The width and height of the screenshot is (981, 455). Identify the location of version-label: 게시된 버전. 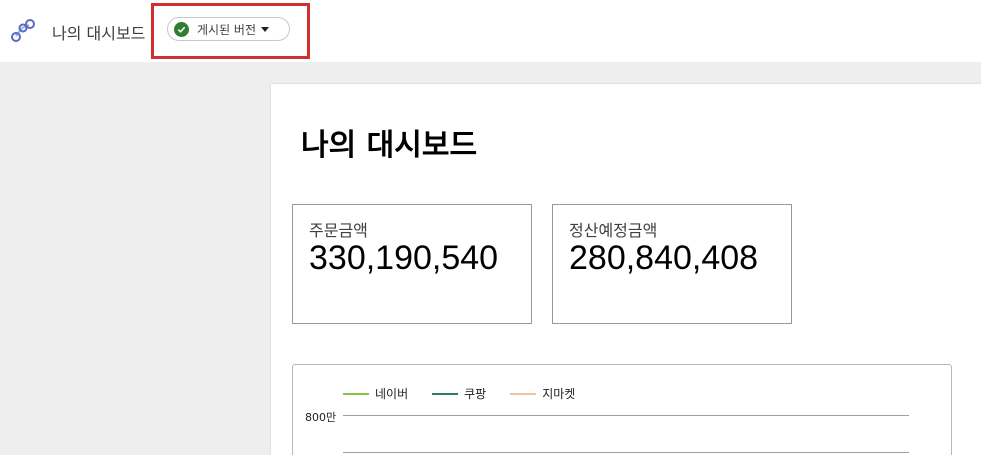
(227, 29).